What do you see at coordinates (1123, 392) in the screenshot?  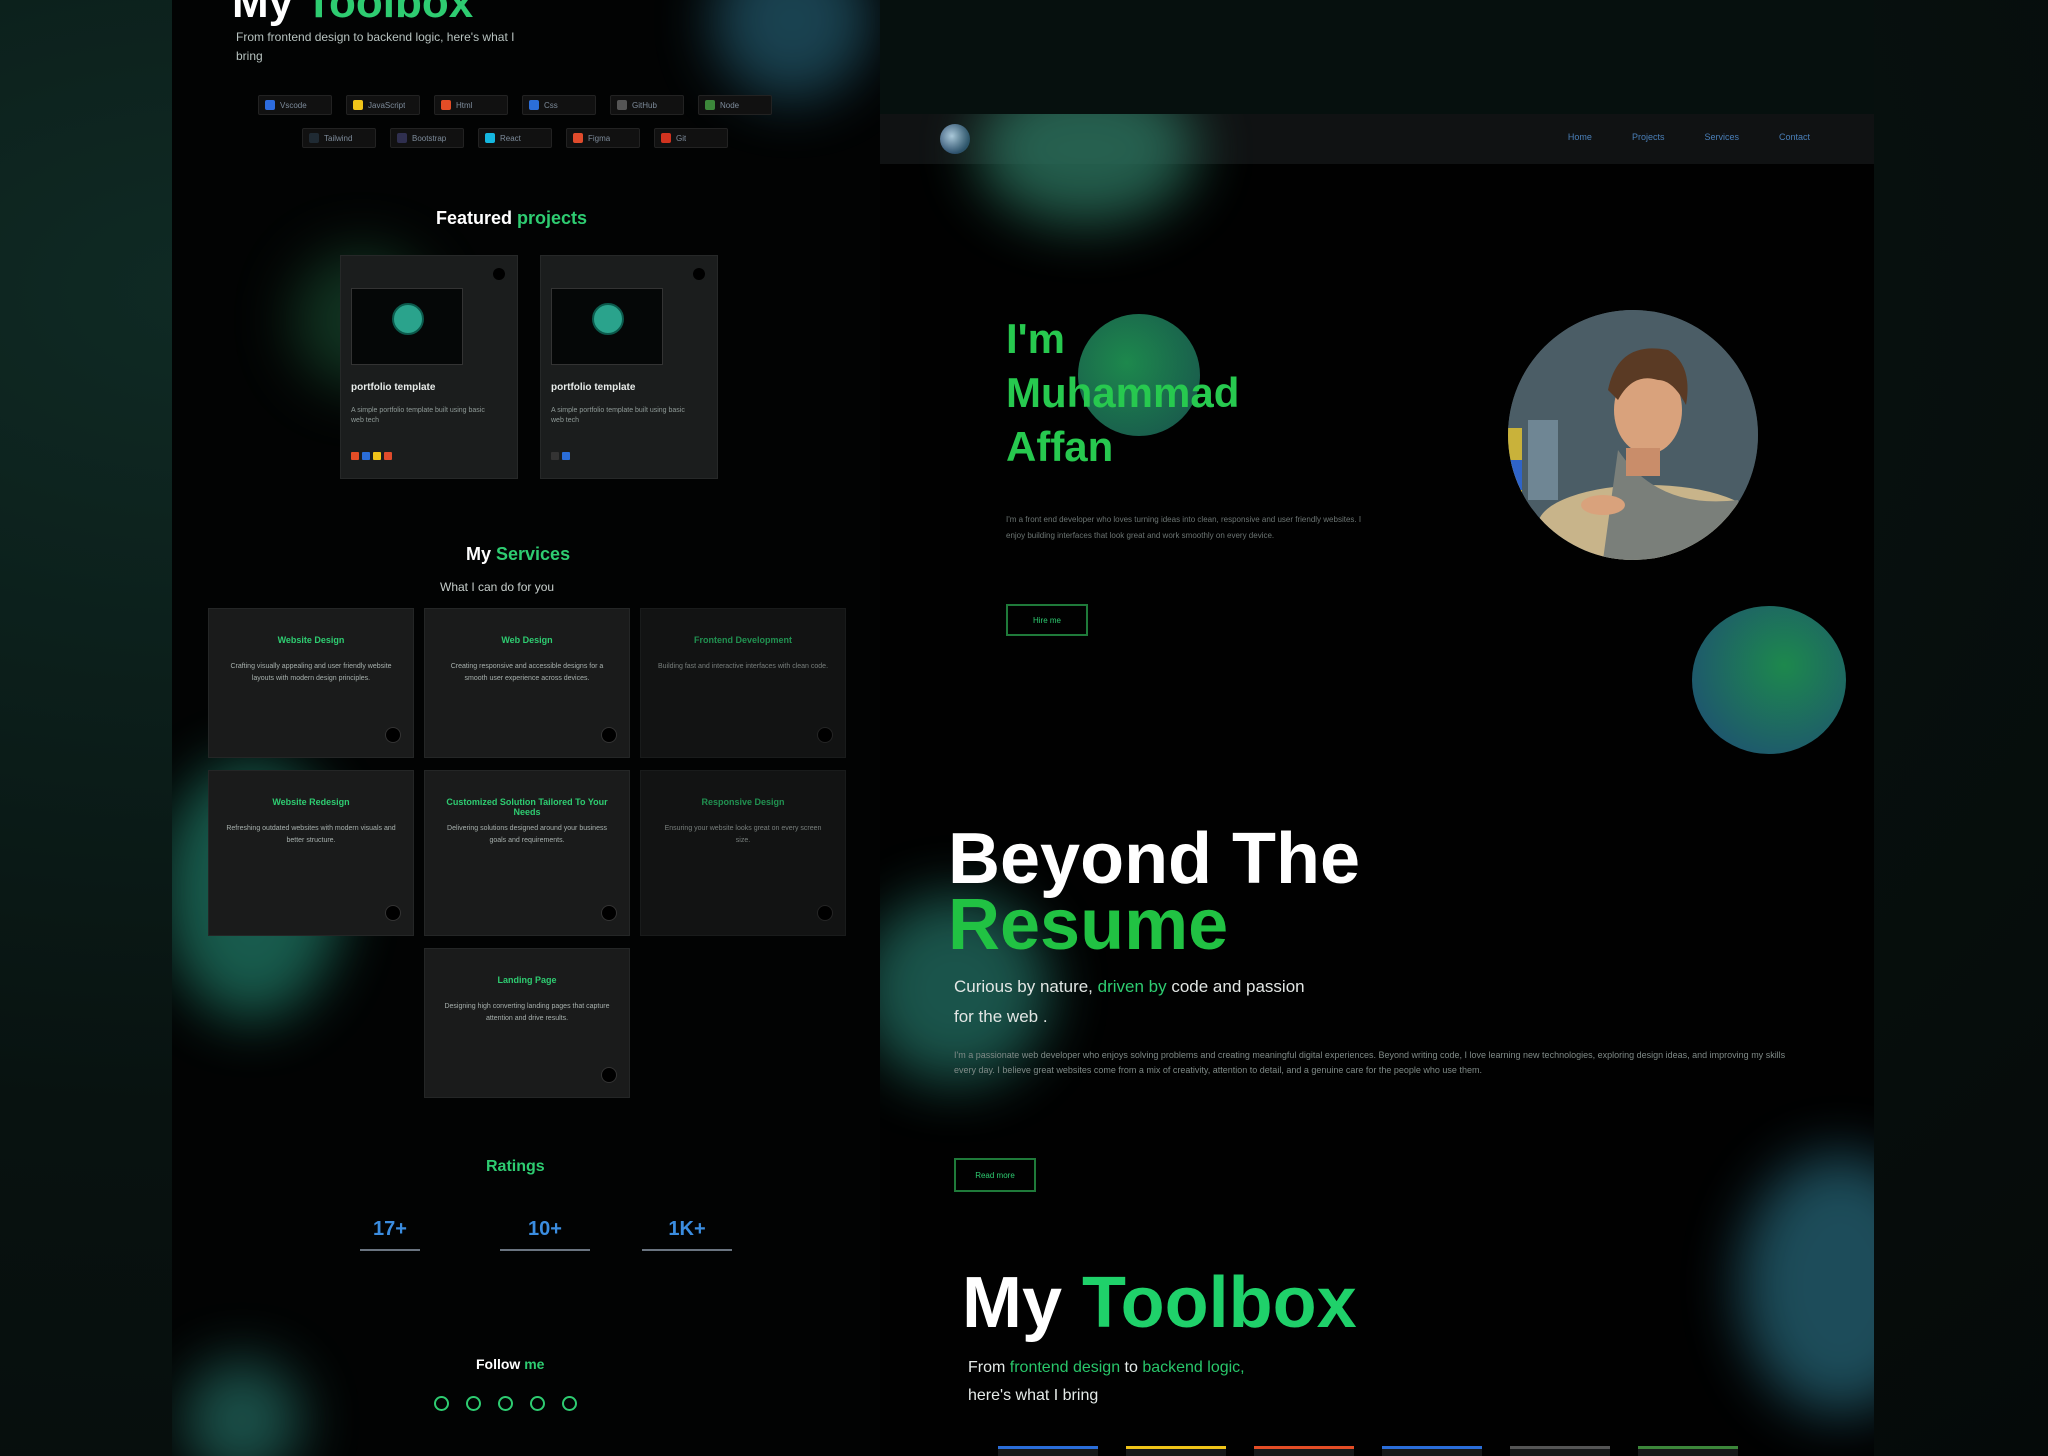 I see `hero-name: I'm Muhammad Affan` at bounding box center [1123, 392].